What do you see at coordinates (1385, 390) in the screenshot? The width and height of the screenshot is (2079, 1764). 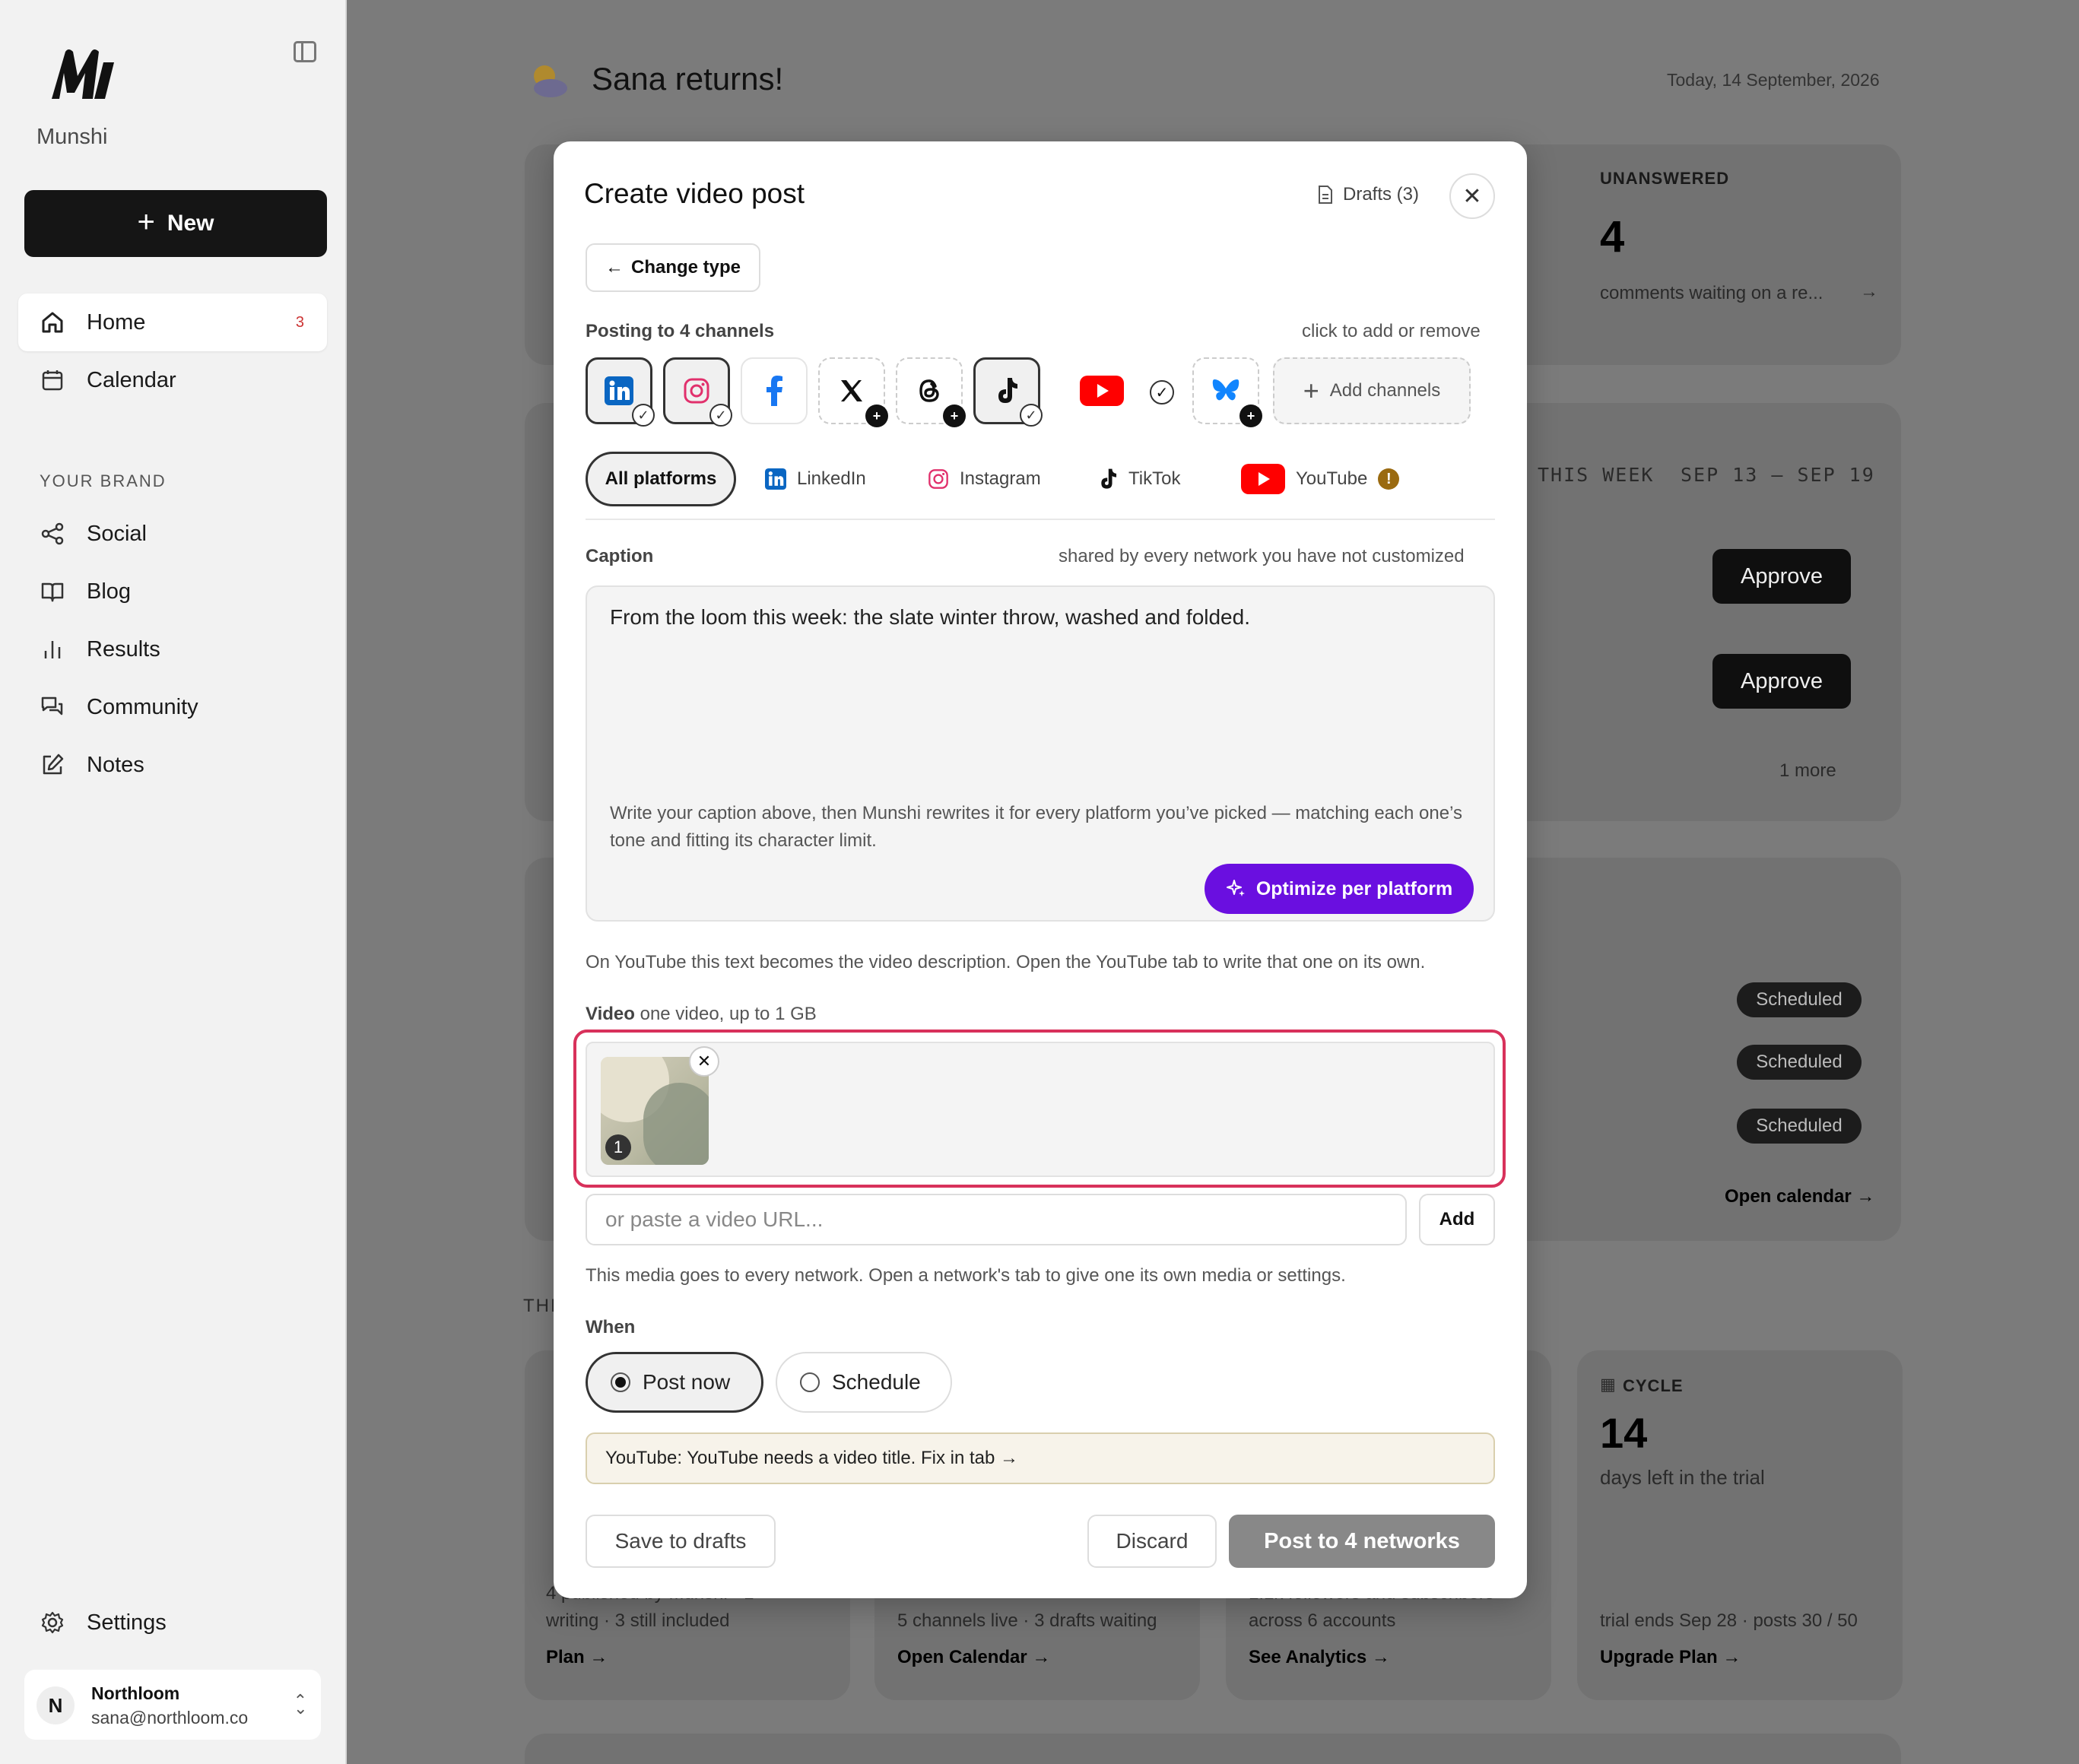 I see `add-channels-label: Add channels` at bounding box center [1385, 390].